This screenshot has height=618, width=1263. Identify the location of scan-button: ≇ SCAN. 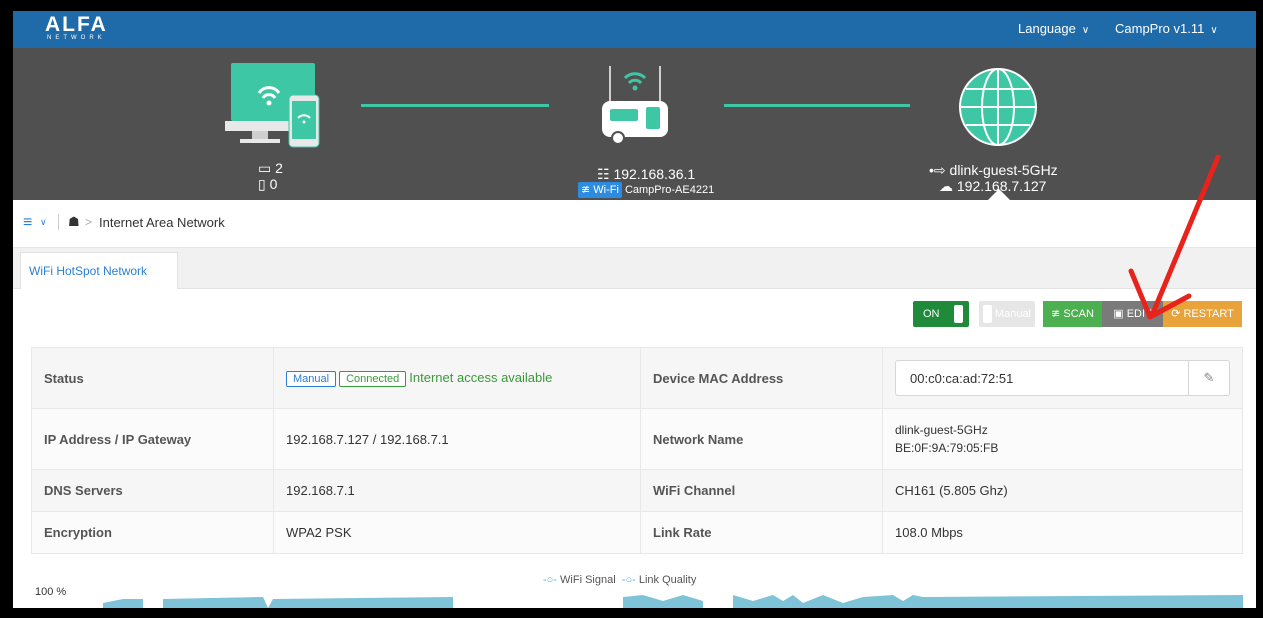
(1072, 314).